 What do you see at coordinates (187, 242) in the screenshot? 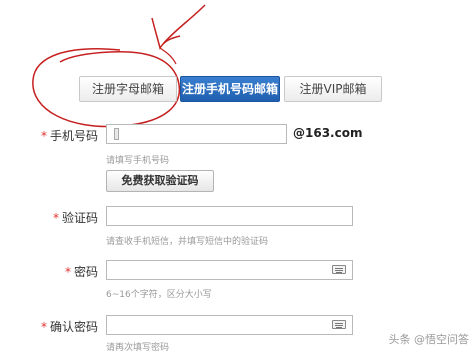
I see `code-hint: 请查收手机短信，并填写短信中的验证码` at bounding box center [187, 242].